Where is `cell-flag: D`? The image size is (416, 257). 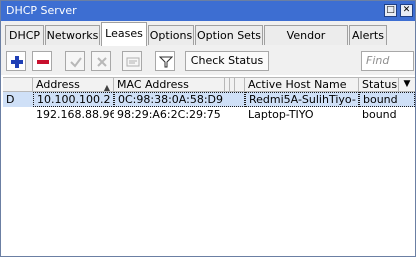 cell-flag: D is located at coordinates (10, 99).